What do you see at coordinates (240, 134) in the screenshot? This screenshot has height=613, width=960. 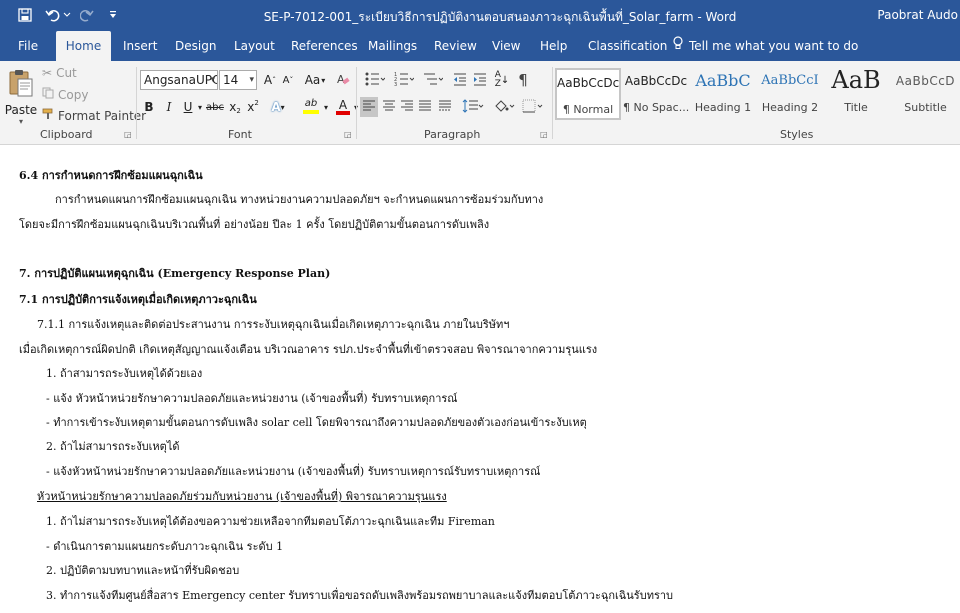 I see `font-group-label: Font` at bounding box center [240, 134].